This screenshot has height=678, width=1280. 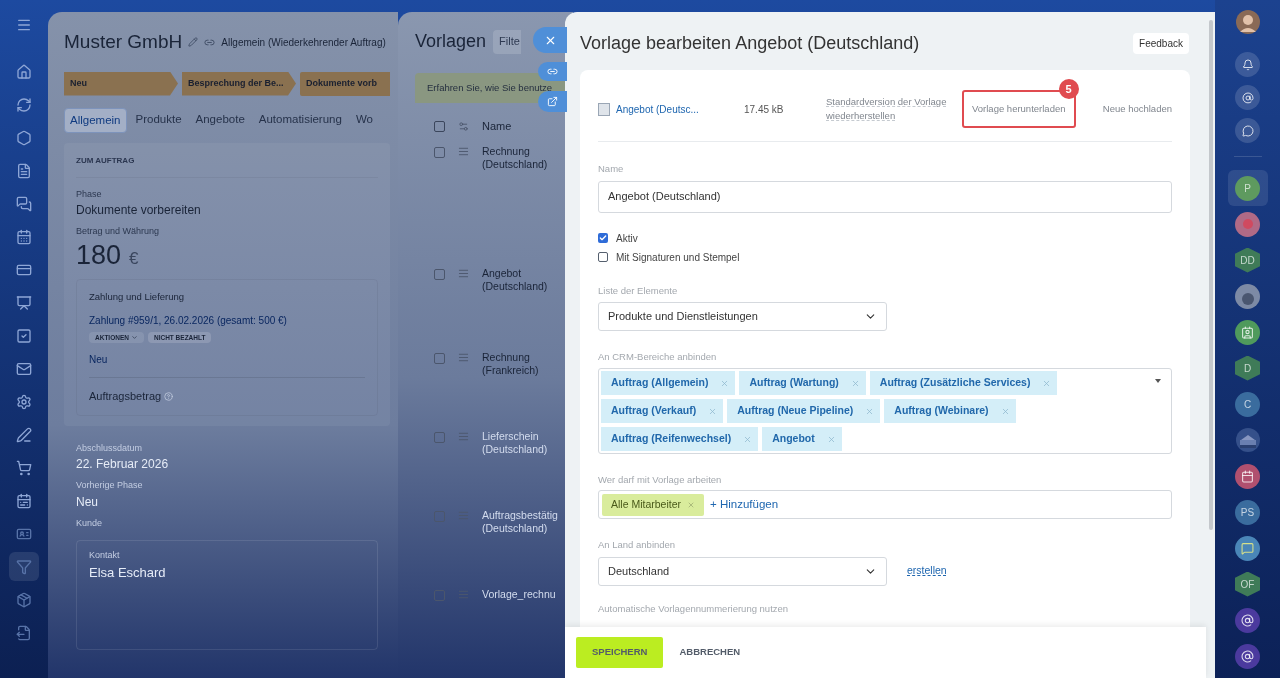 I want to click on upload-link: Neue hochladen, so click(x=1137, y=109).